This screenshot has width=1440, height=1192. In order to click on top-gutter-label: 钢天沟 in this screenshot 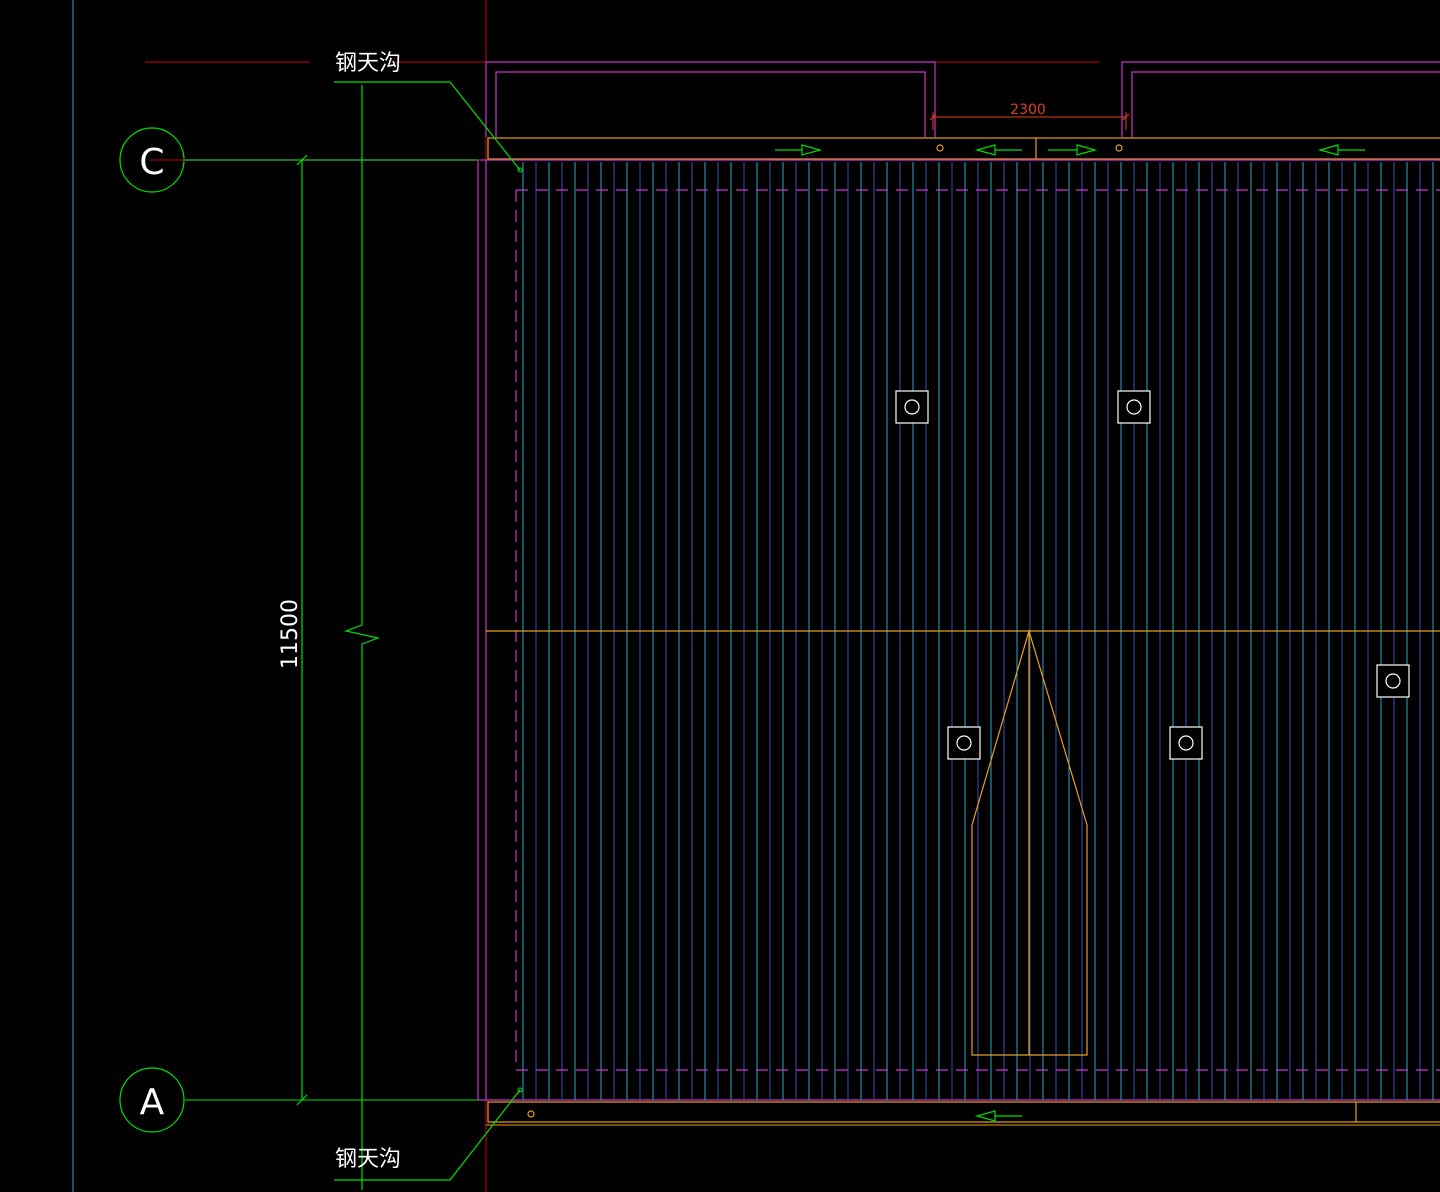, I will do `click(368, 63)`.